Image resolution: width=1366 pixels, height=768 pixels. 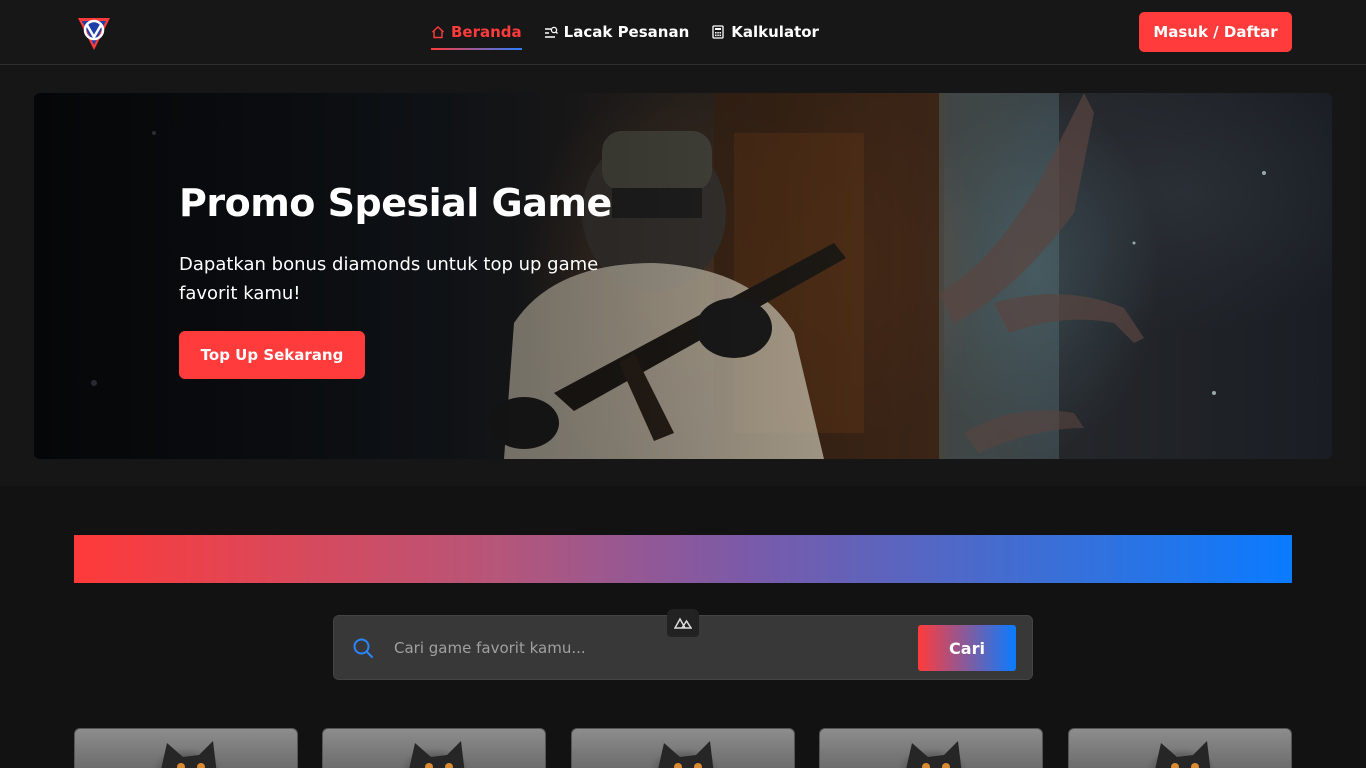 What do you see at coordinates (718, 32) in the screenshot?
I see `calculator-icon` at bounding box center [718, 32].